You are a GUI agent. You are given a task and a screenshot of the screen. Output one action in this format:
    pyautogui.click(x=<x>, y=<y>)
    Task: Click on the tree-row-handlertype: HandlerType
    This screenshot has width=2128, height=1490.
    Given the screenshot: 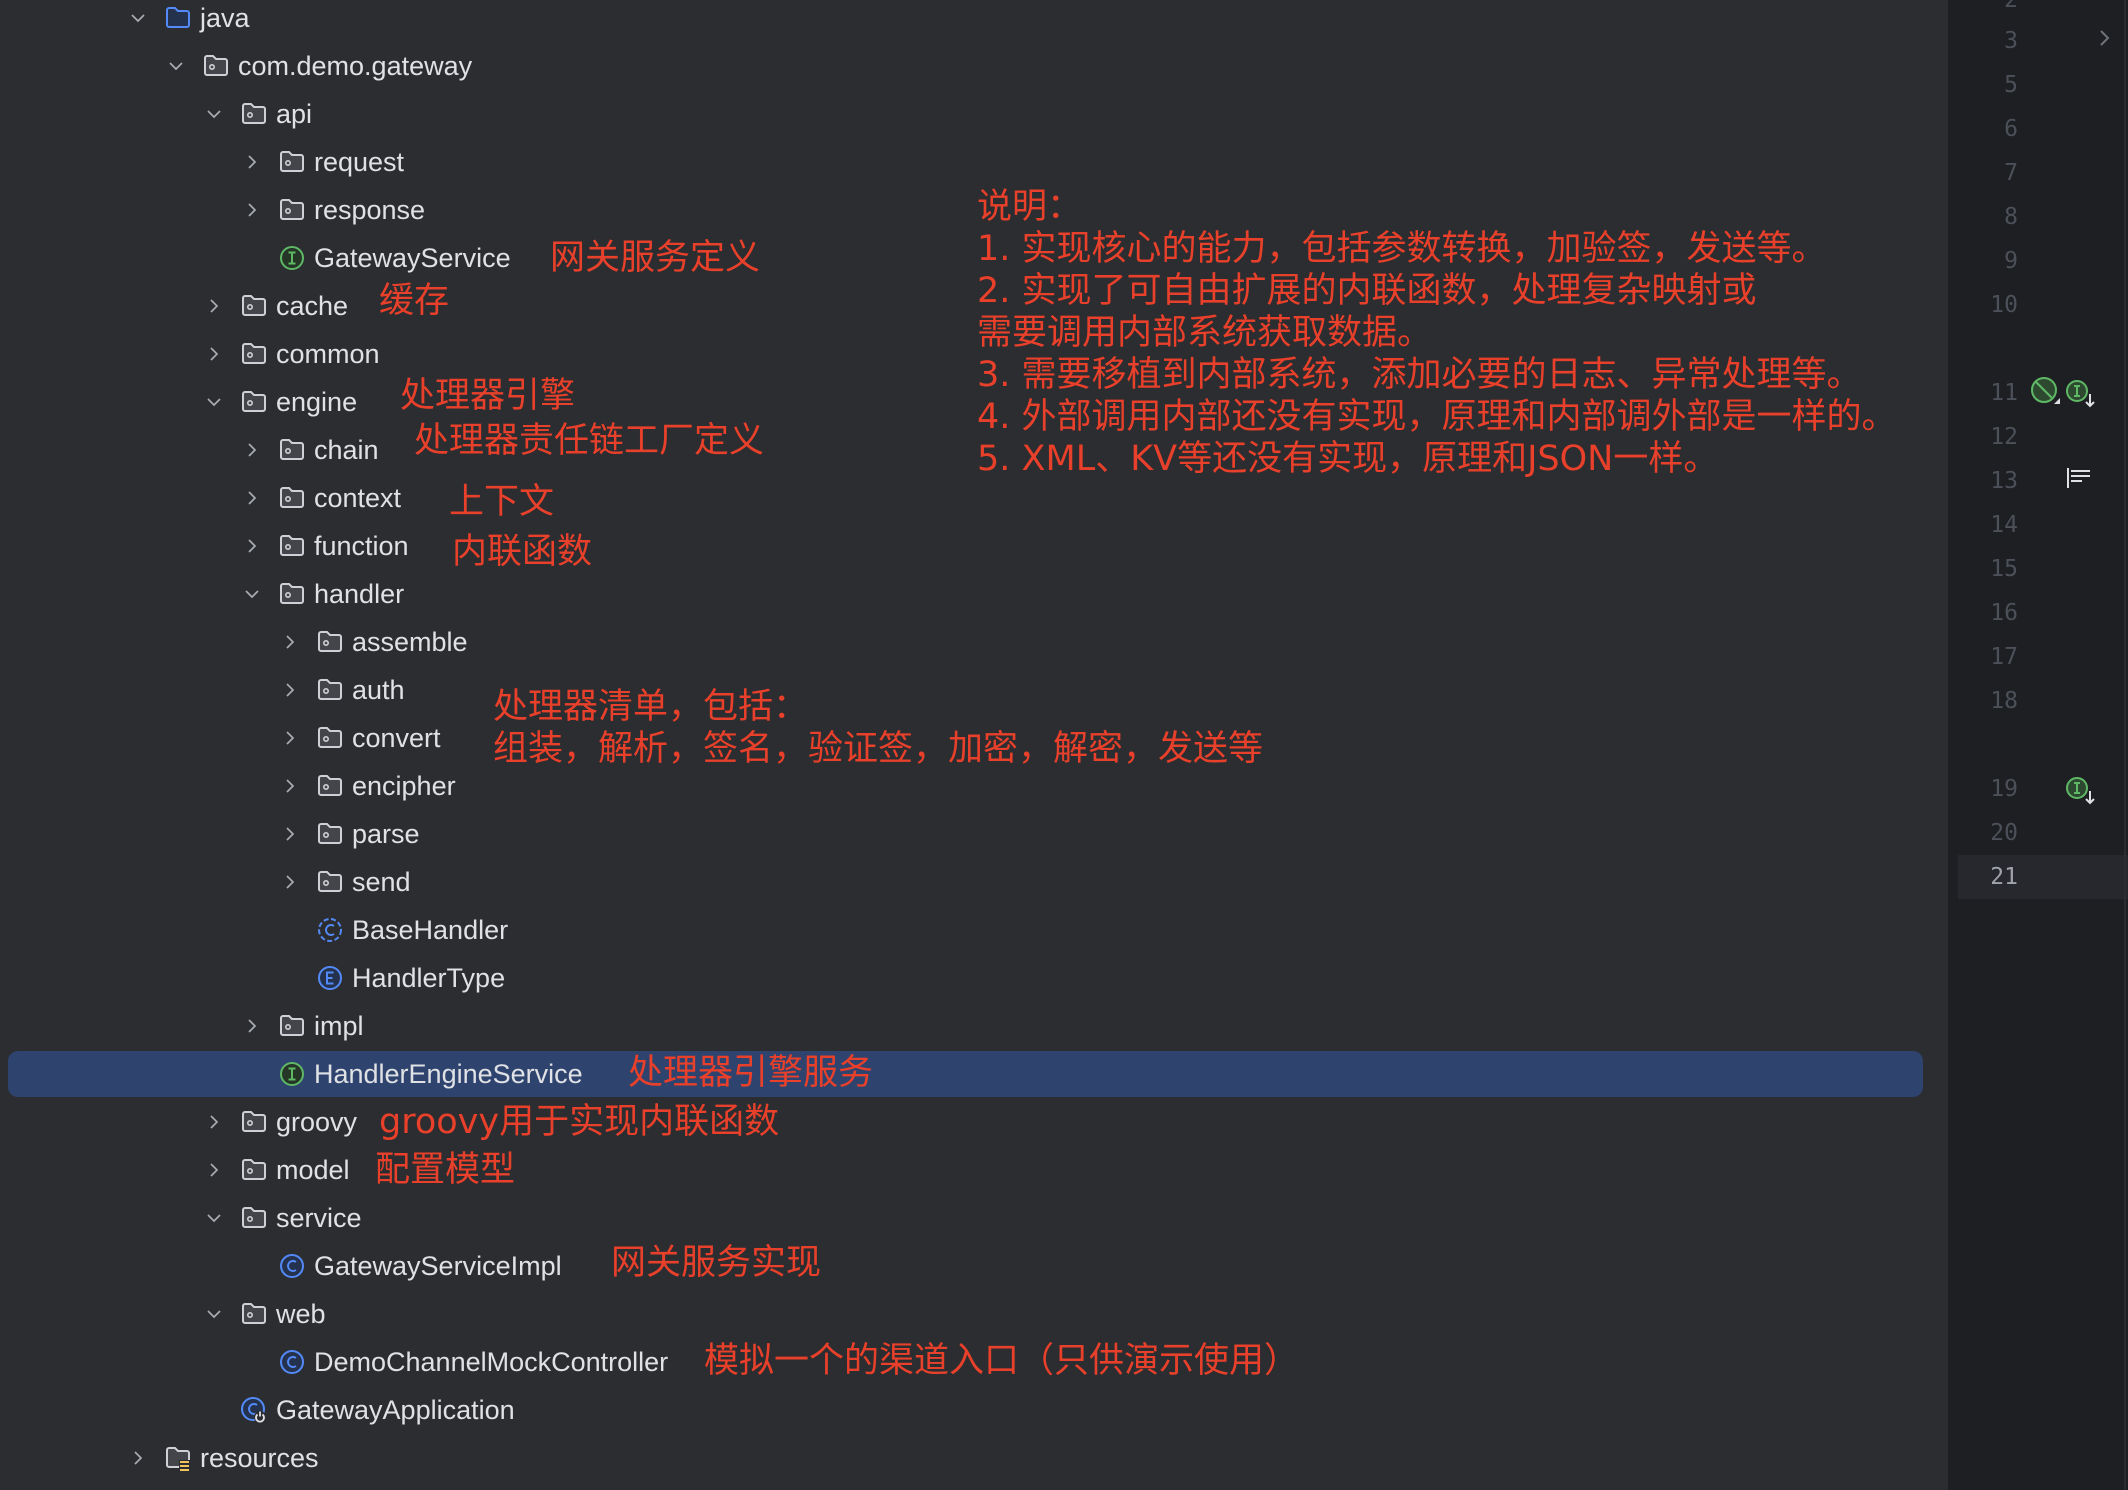 What is the action you would take?
    pyautogui.click(x=974, y=978)
    